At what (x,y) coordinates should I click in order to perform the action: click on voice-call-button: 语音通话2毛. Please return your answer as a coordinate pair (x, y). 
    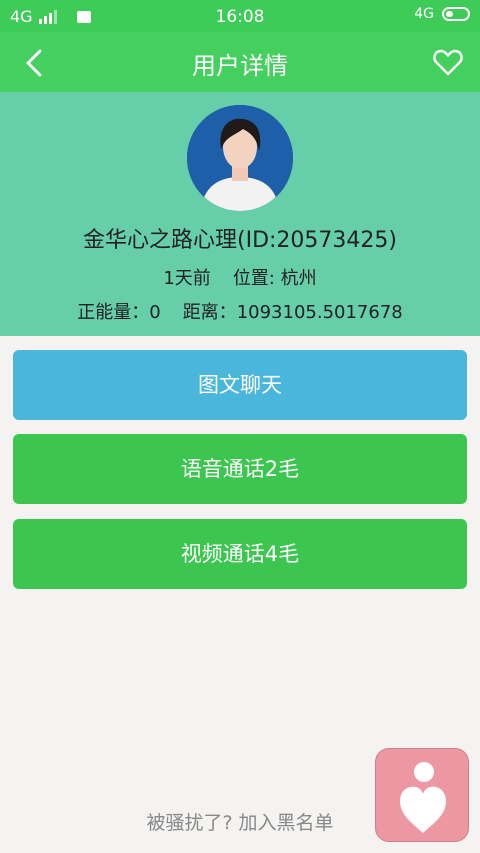
    Looking at the image, I should click on (240, 469).